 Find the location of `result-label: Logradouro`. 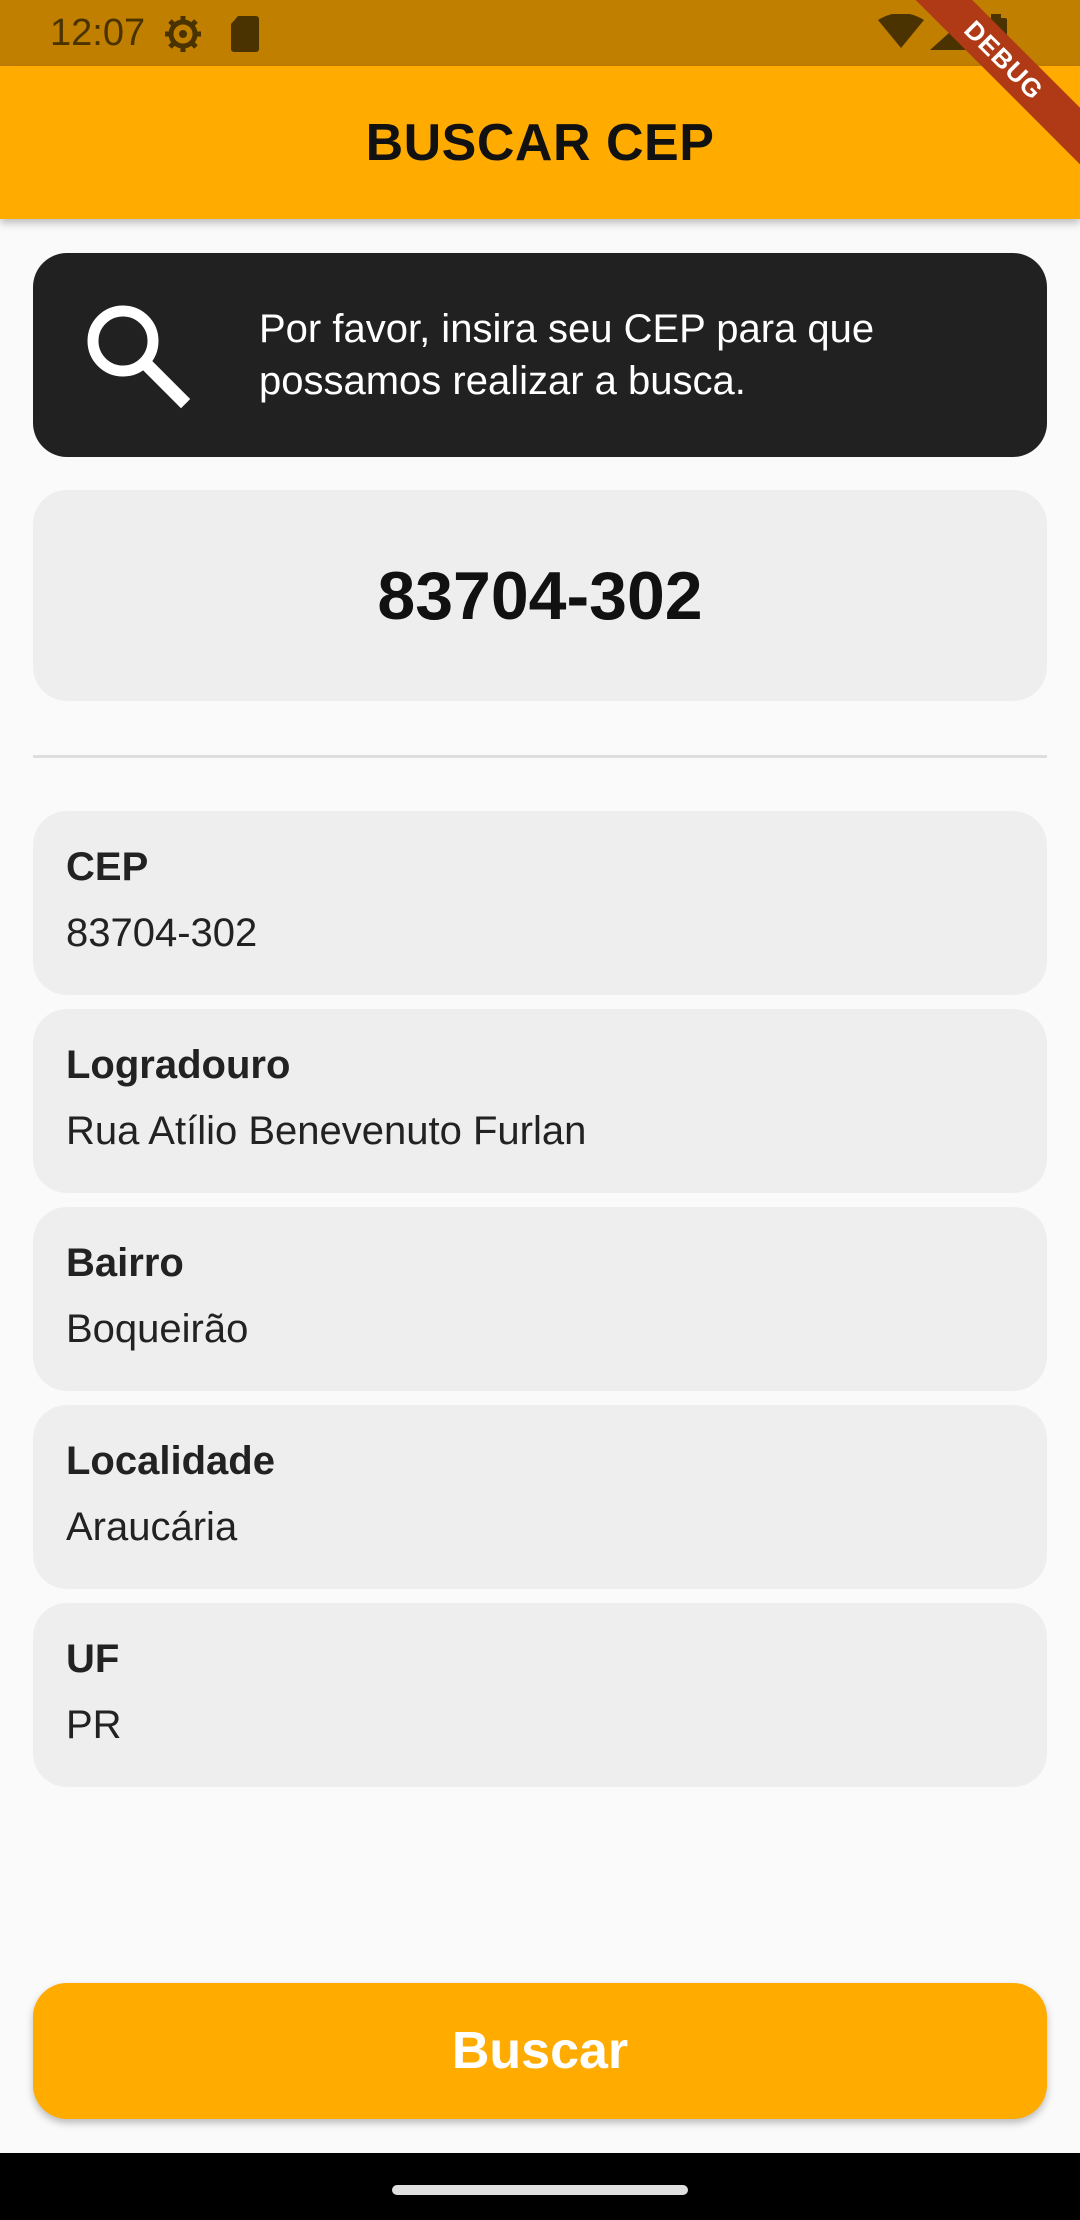

result-label: Logradouro is located at coordinates (178, 1065).